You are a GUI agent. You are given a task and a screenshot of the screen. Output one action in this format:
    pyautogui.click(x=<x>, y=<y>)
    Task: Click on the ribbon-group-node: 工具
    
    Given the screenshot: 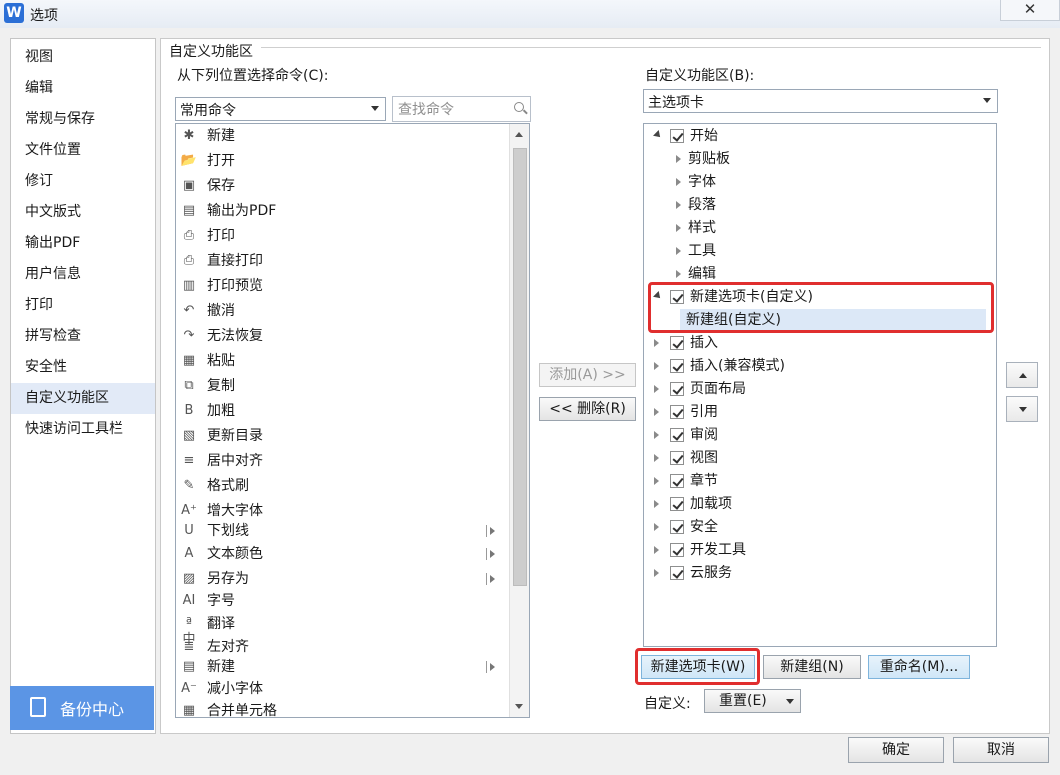 What is the action you would take?
    pyautogui.click(x=818, y=251)
    